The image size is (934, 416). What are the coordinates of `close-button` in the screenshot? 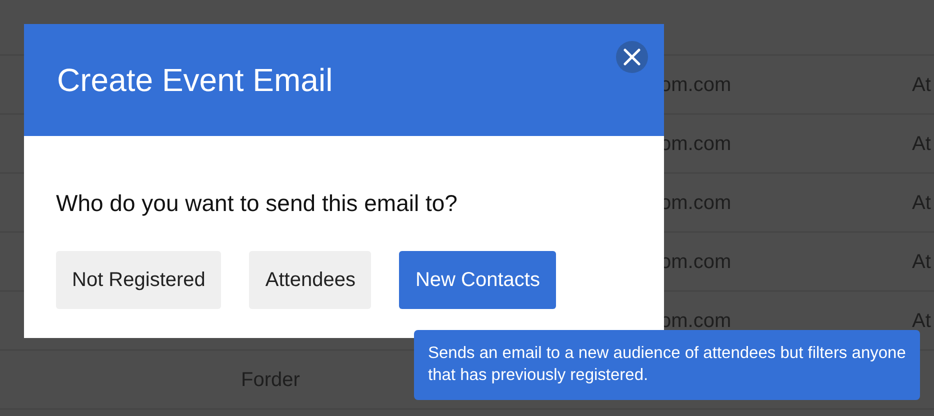 It's located at (632, 57).